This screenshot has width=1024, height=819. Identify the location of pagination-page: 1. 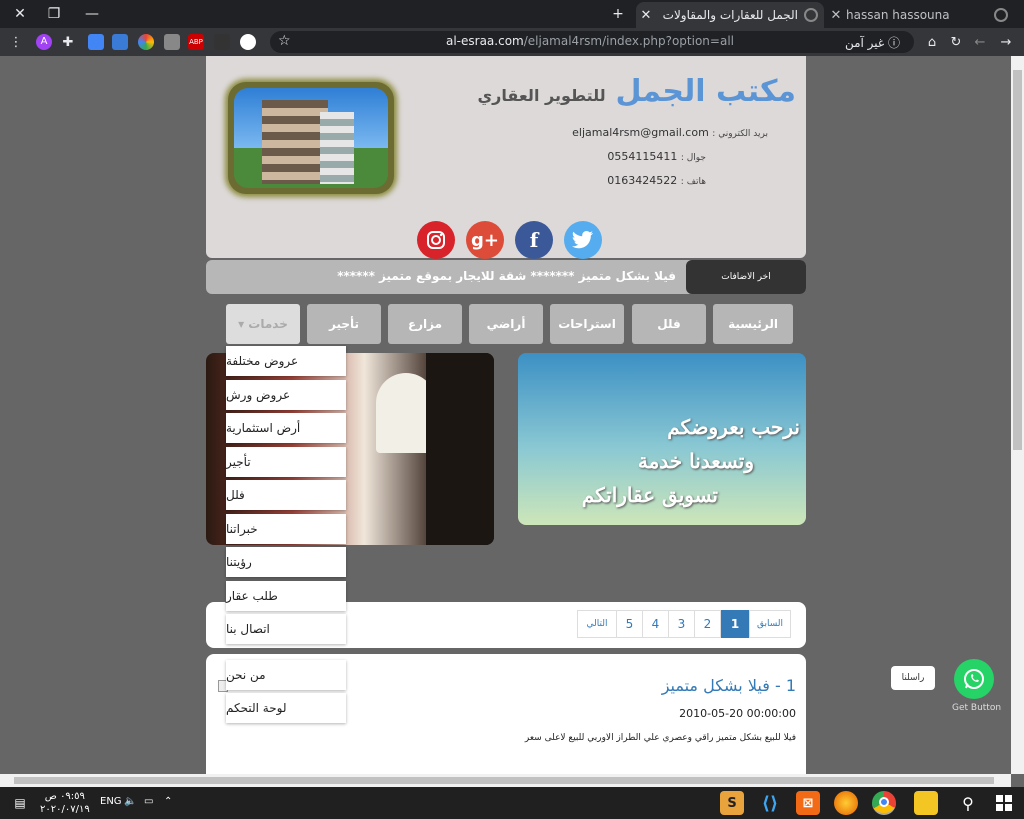
(735, 624).